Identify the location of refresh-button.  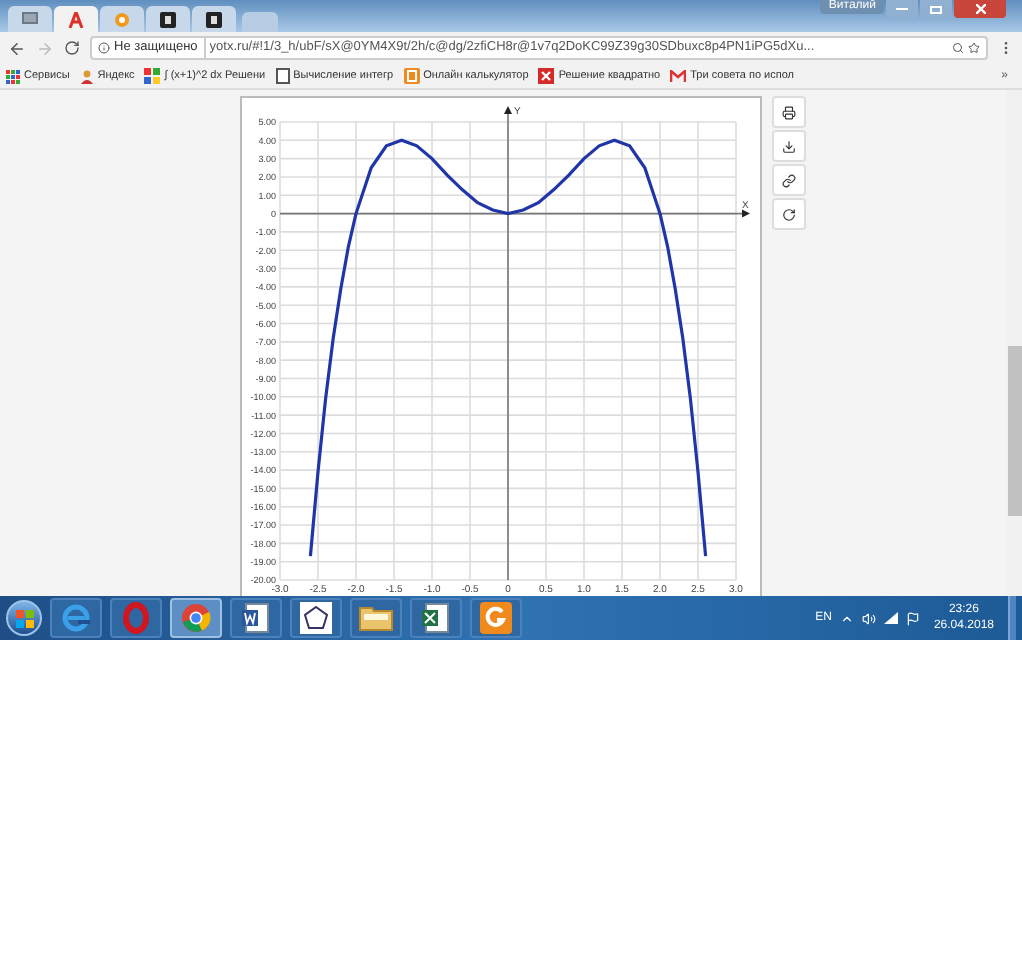
(789, 214).